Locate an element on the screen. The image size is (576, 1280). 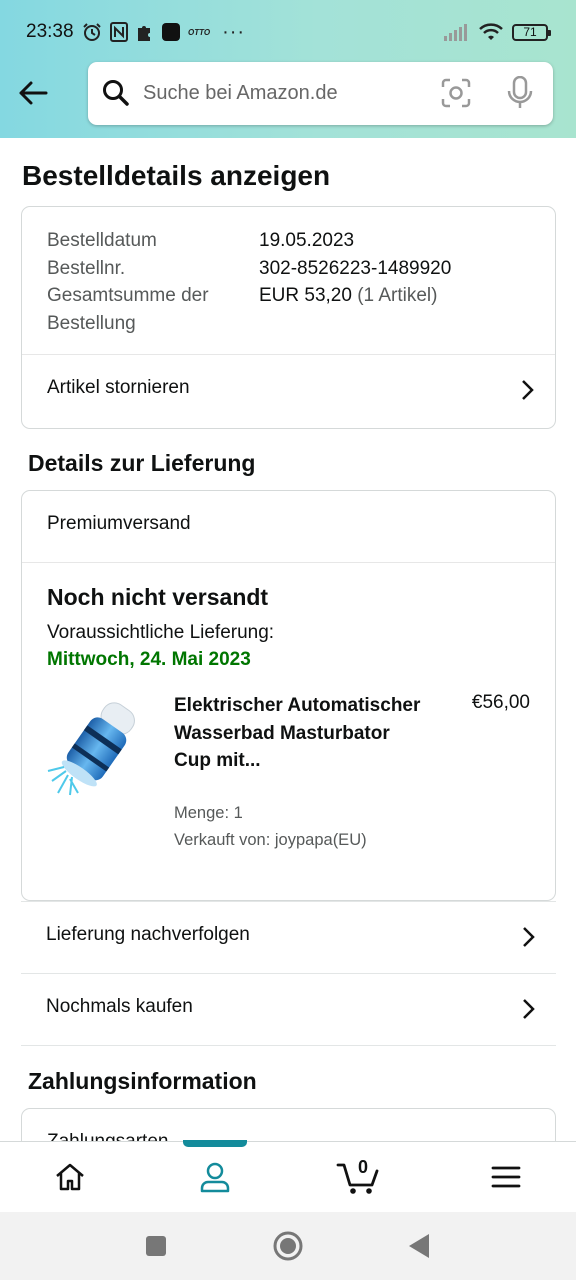
camera-scan-icon is located at coordinates (456, 93).